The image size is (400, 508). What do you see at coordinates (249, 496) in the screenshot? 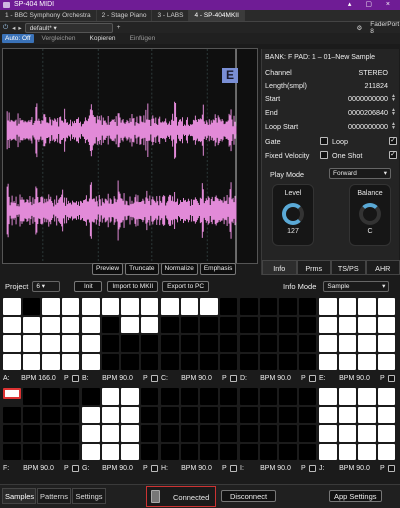
I see `disconnect-button: Disconnect` at bounding box center [249, 496].